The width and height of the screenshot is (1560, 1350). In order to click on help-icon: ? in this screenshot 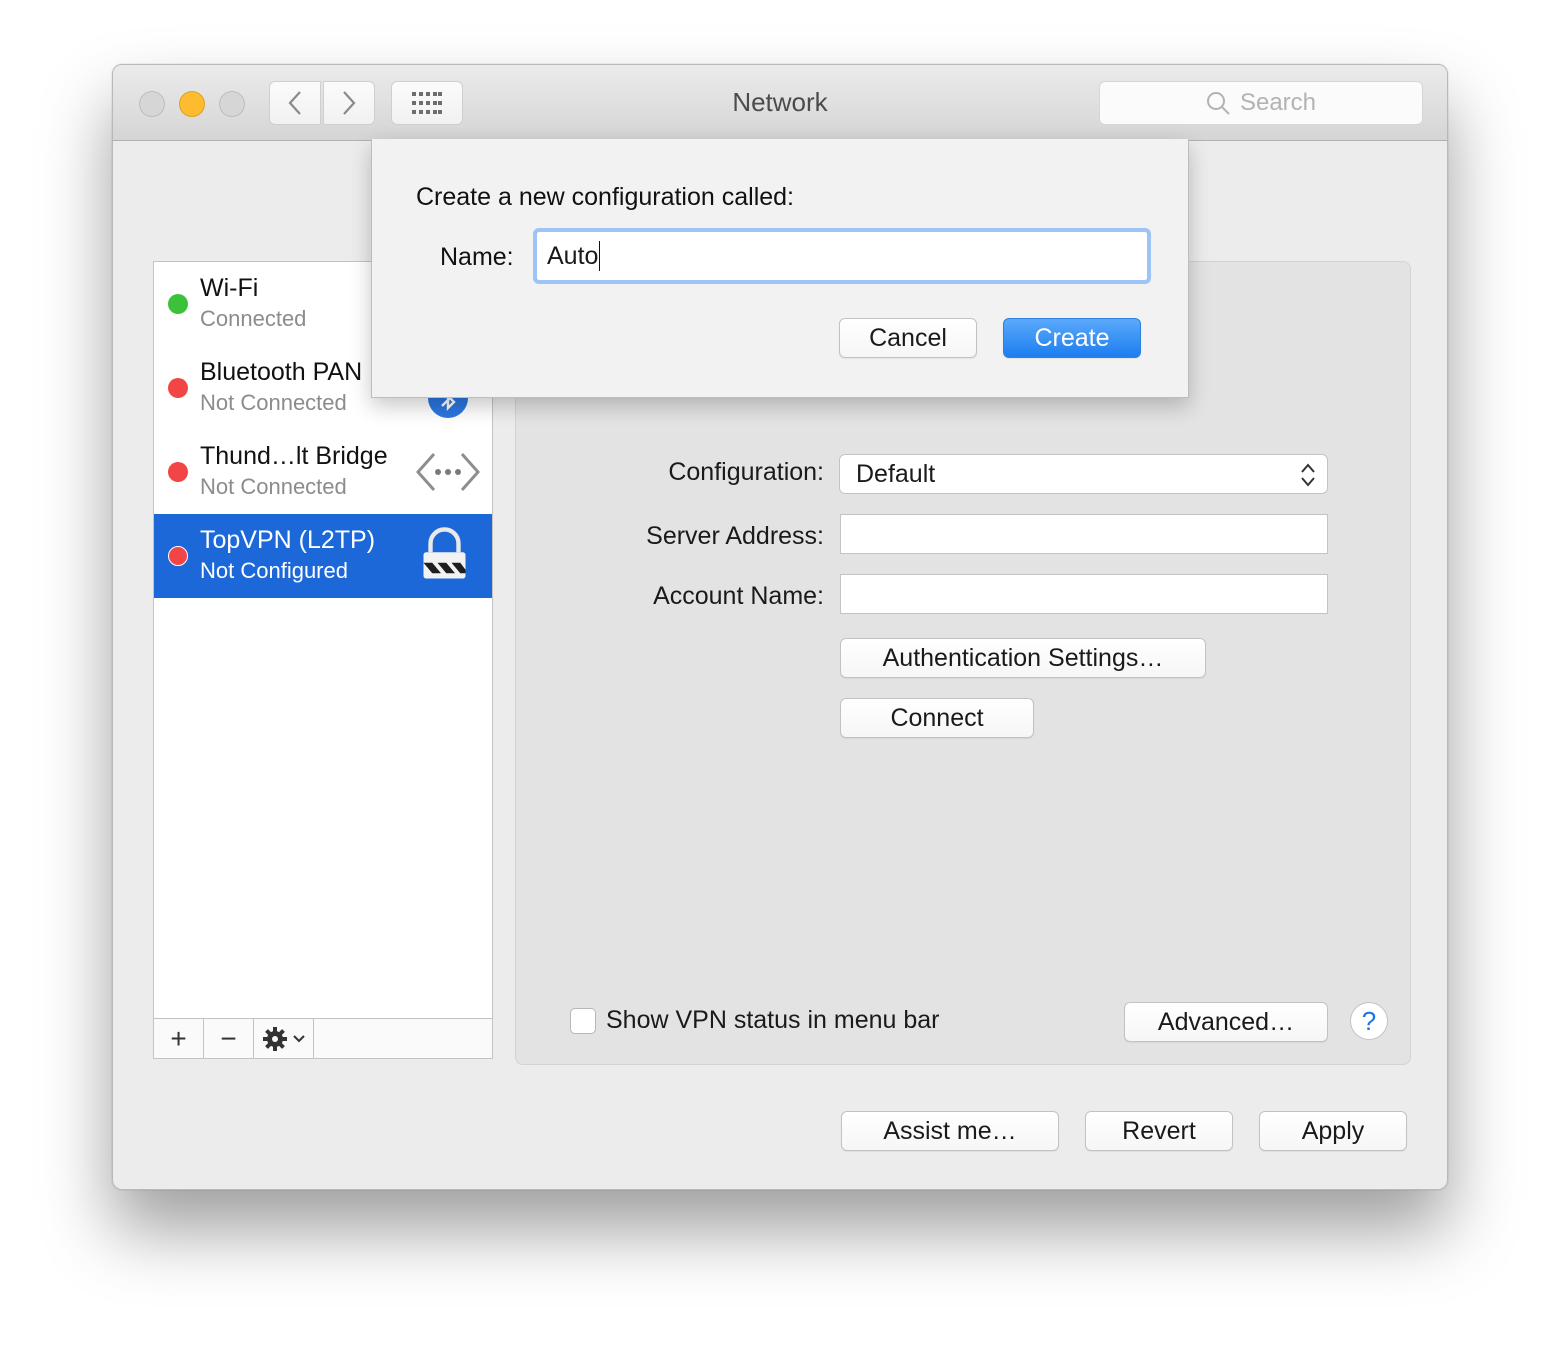, I will do `click(1369, 1020)`.